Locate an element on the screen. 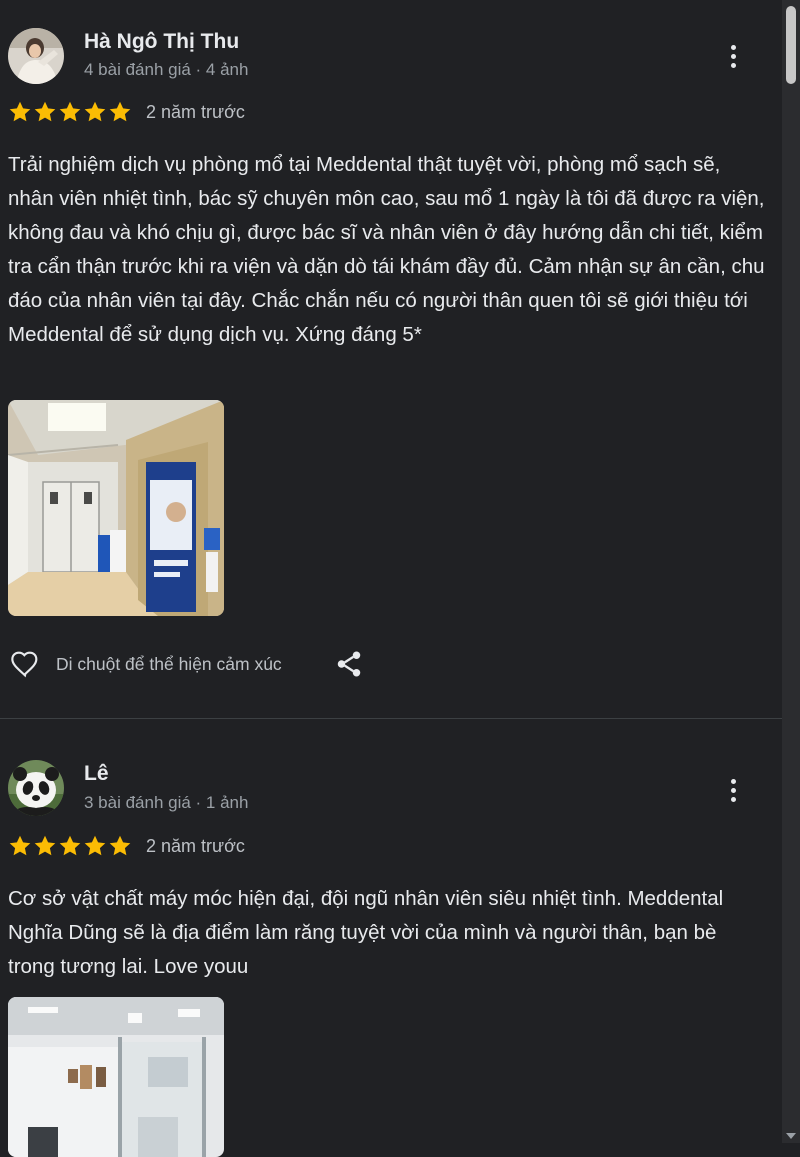 This screenshot has width=800, height=1157. author-meta: 4 bài đánh giá · 4 ảnh is located at coordinates (166, 69).